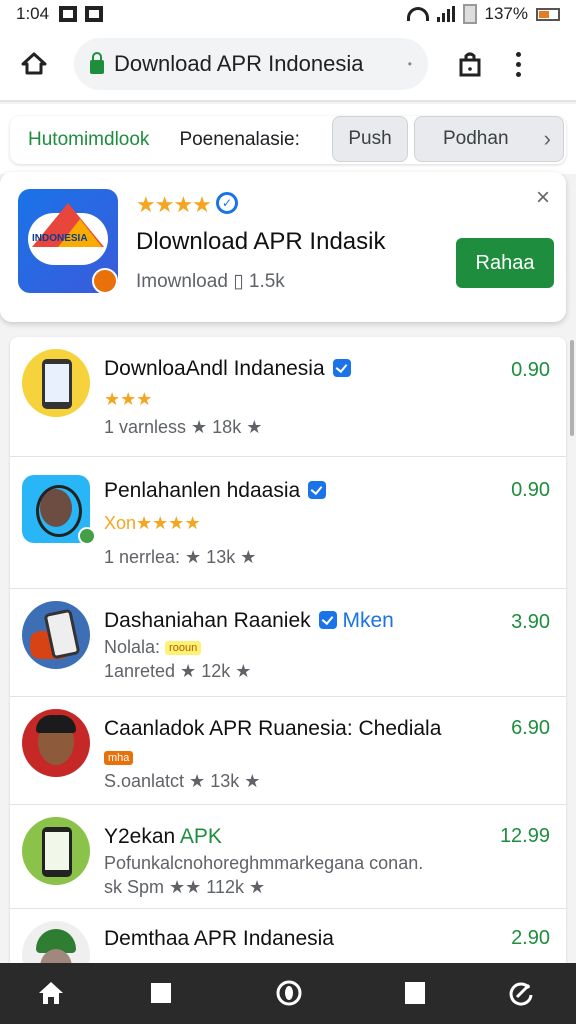  What do you see at coordinates (178, 671) in the screenshot?
I see `app-meta: 1anreted ★ 12k ★` at bounding box center [178, 671].